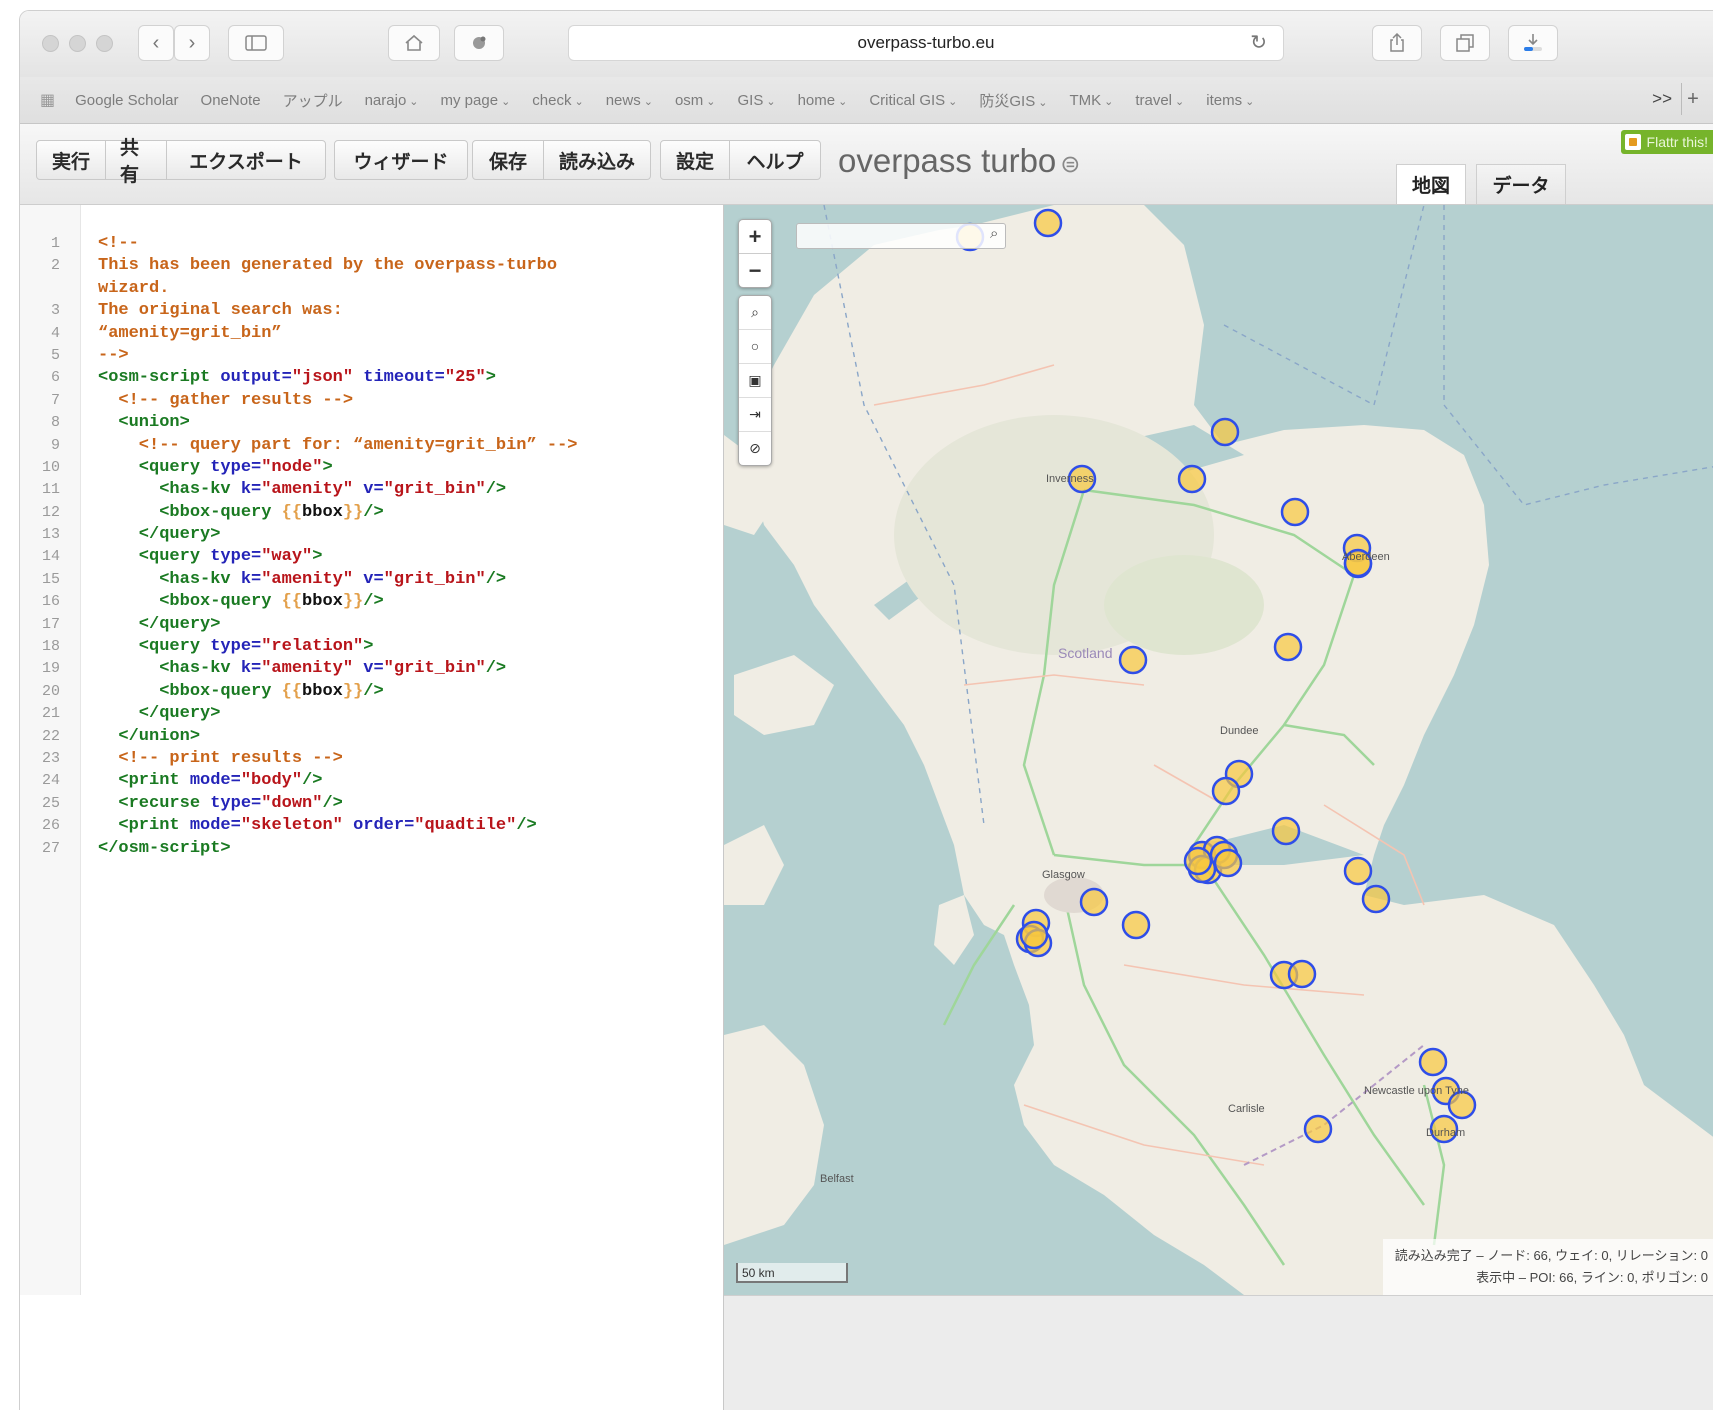 The height and width of the screenshot is (1410, 1713). I want to click on code-line: 25 <recurse type="down"/>, so click(371, 804).